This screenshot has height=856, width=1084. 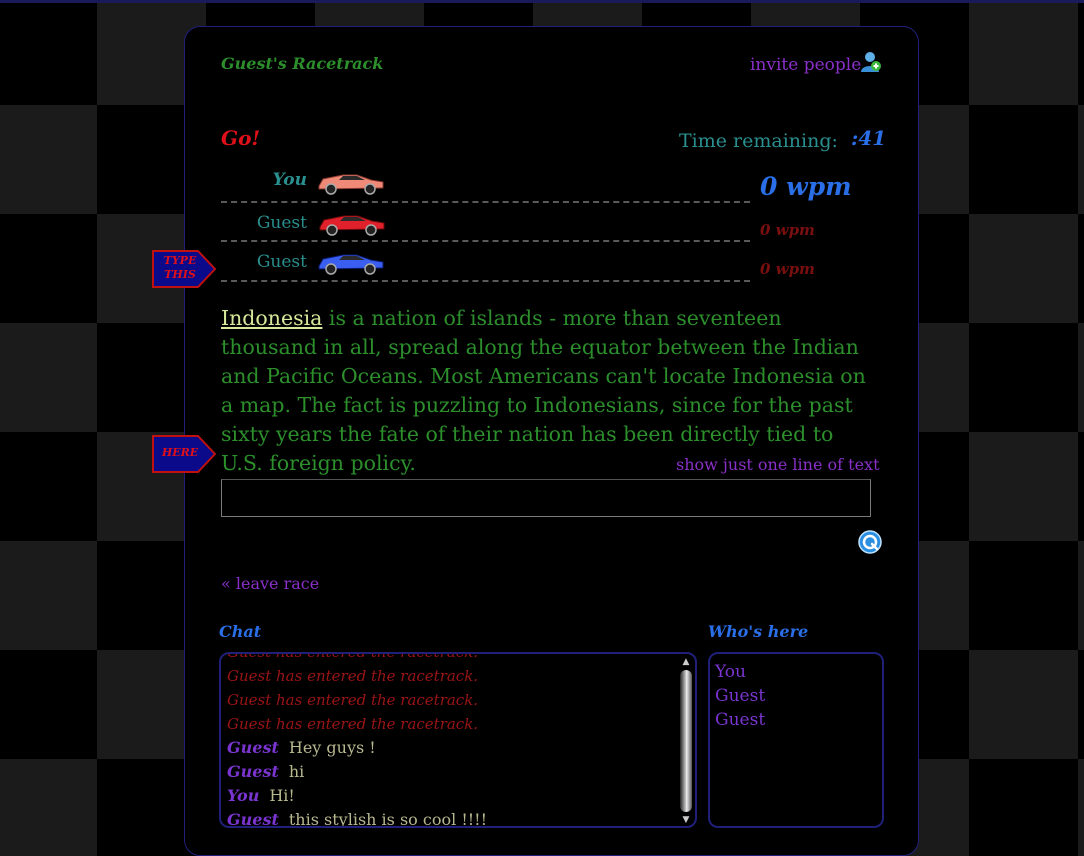 What do you see at coordinates (796, 740) in the screenshot?
I see `whos-here-list: You Guest Guest` at bounding box center [796, 740].